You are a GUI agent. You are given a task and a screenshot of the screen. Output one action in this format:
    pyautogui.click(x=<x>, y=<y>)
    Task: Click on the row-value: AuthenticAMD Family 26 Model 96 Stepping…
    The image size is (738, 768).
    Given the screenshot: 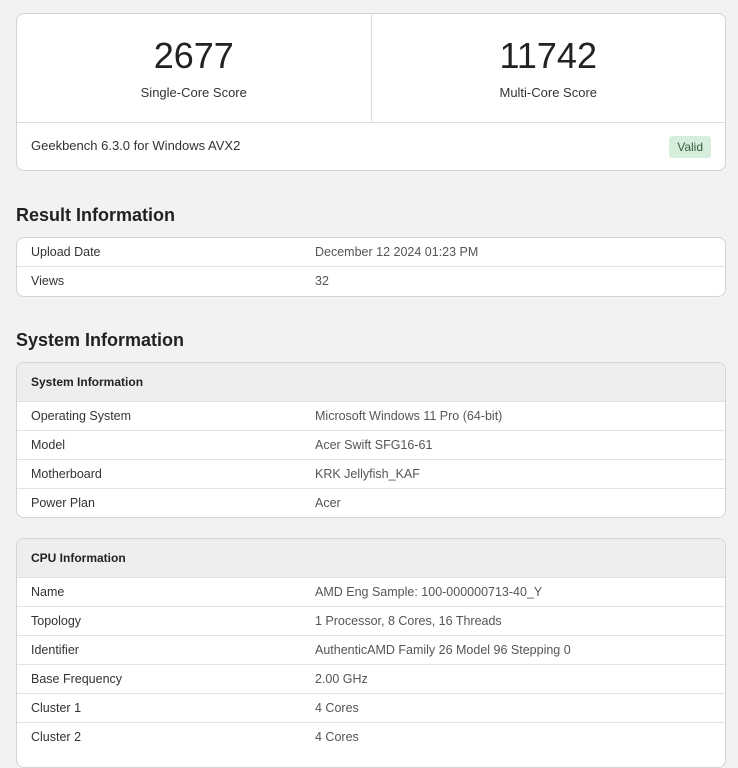 What is the action you would take?
    pyautogui.click(x=520, y=650)
    